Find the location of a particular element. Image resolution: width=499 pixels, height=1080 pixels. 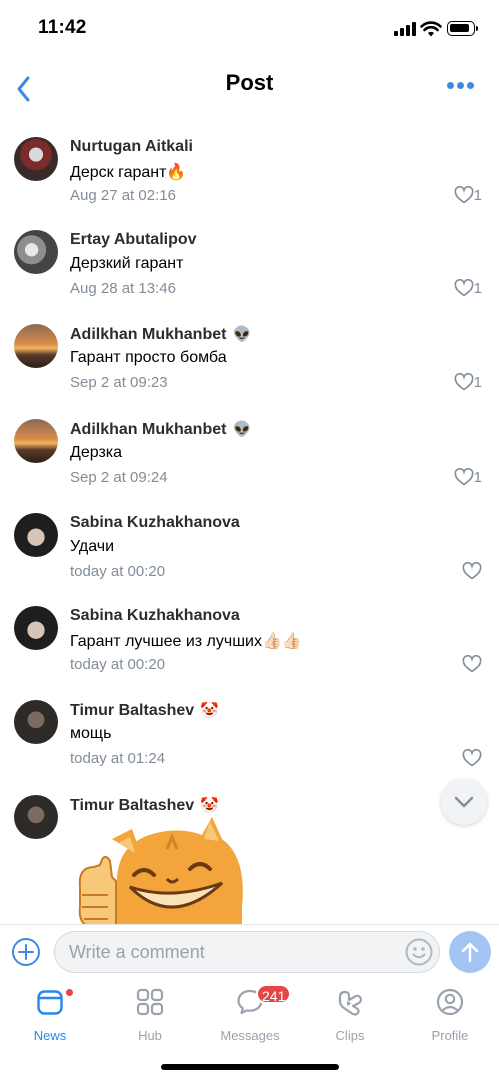

comment-author: Ertay Abutalipov is located at coordinates (133, 240).